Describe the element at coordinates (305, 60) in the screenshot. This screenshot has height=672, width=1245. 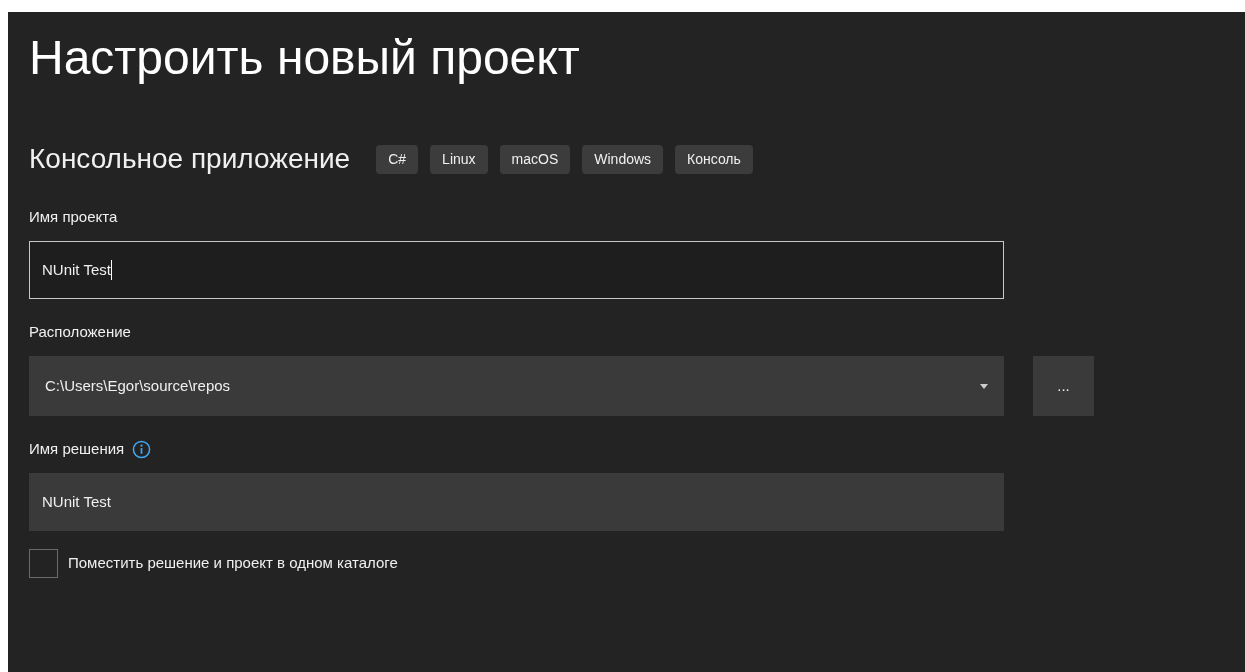
I see `page-title: Настроить новый проект` at that location.